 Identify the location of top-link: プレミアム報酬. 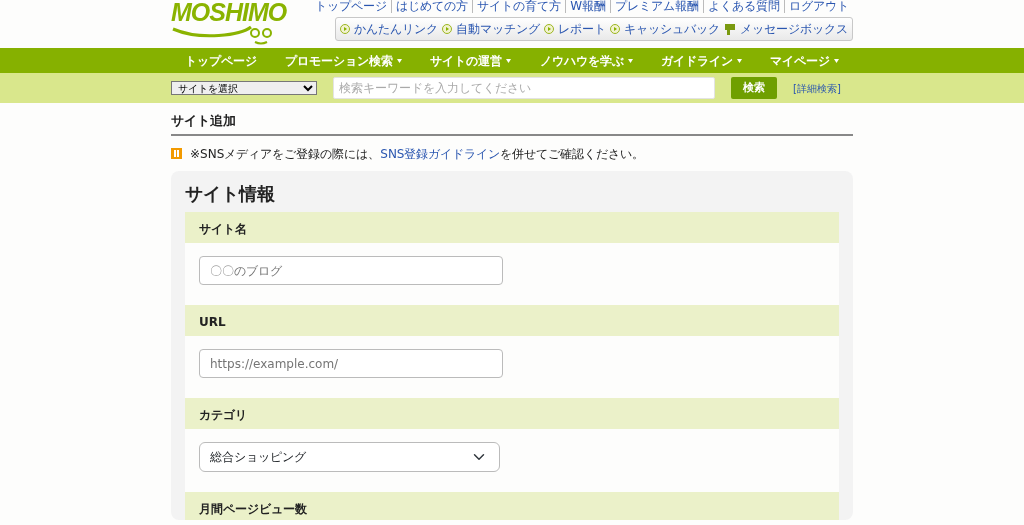
(656, 7).